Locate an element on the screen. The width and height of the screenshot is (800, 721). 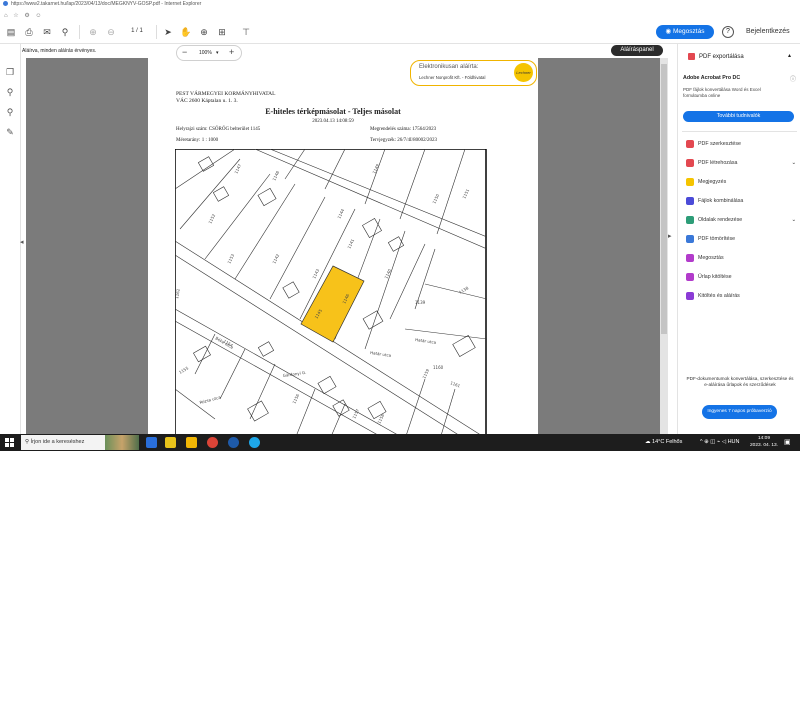
fill-form-icon is located at coordinates (690, 276).